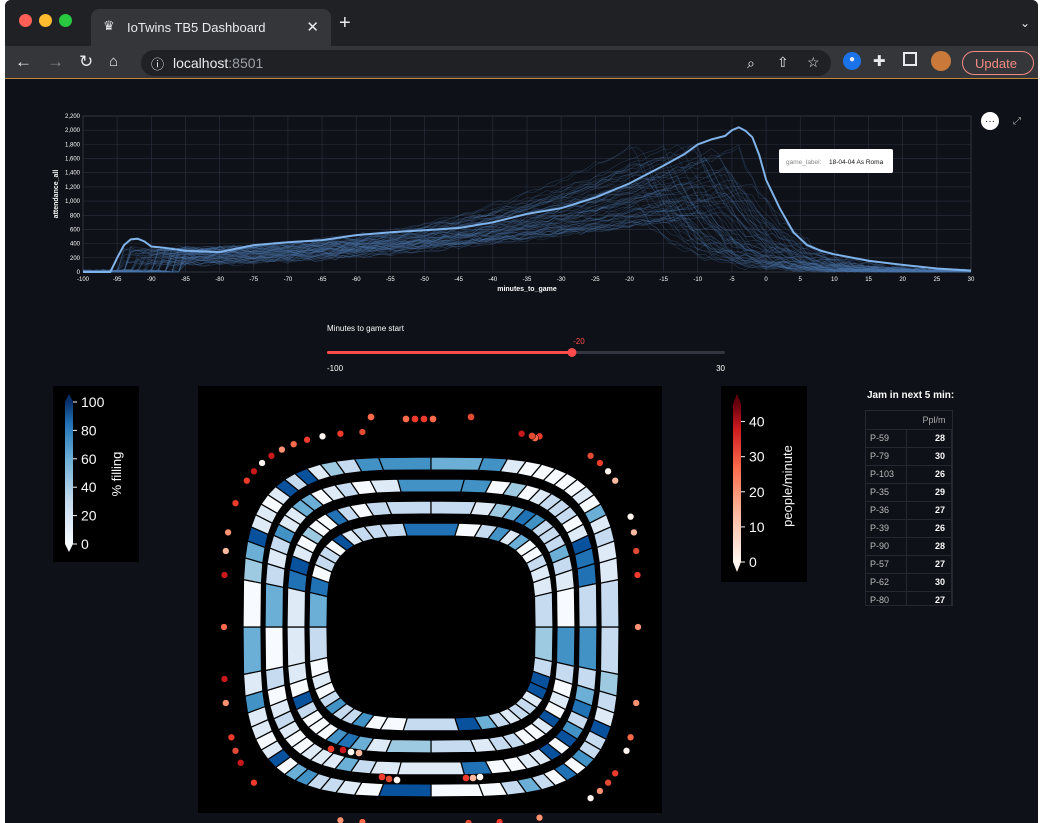  Describe the element at coordinates (151, 280) in the screenshot. I see `x-tick-label: -90` at that location.